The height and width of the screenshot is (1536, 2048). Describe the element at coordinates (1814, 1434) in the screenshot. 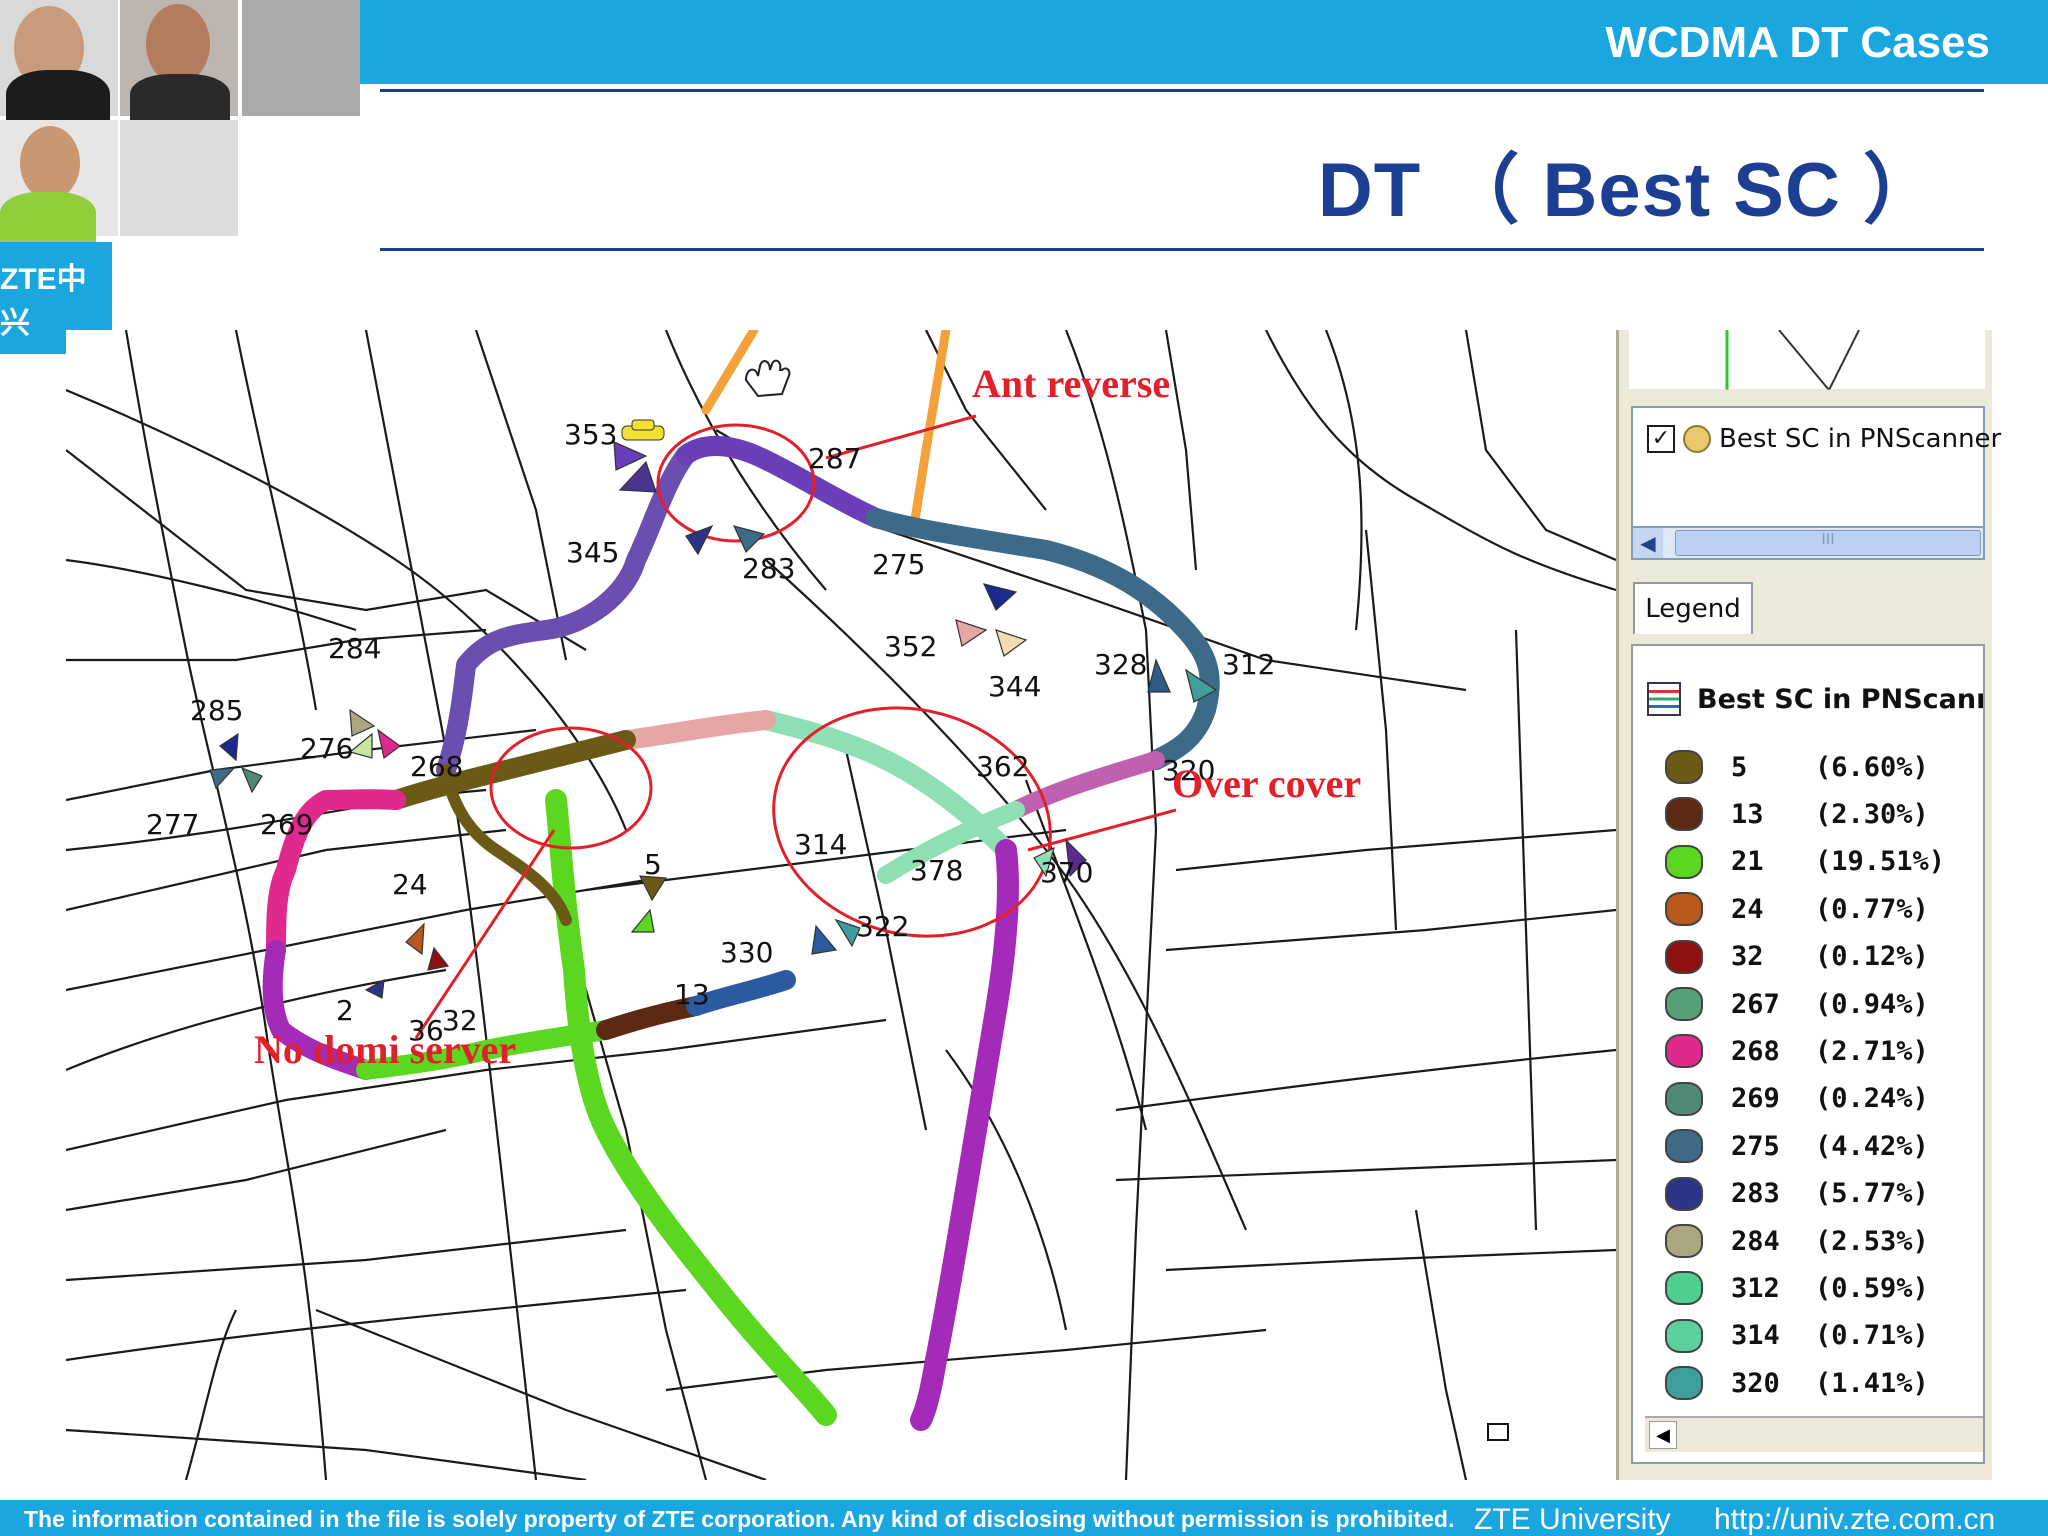

I see `legend-horizontal-scrollbar: ◀` at that location.